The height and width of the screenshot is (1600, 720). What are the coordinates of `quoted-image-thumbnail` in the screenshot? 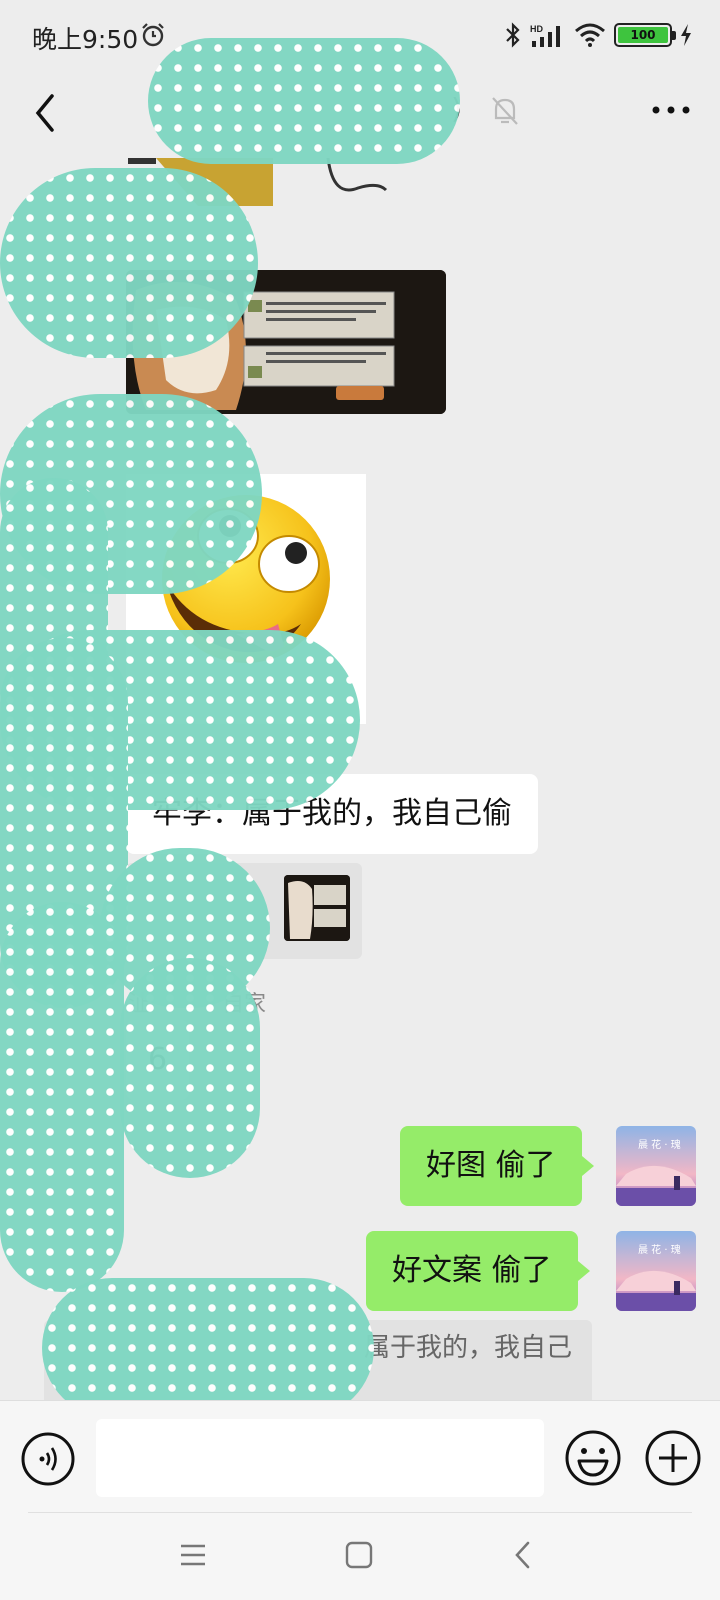 It's located at (317, 908).